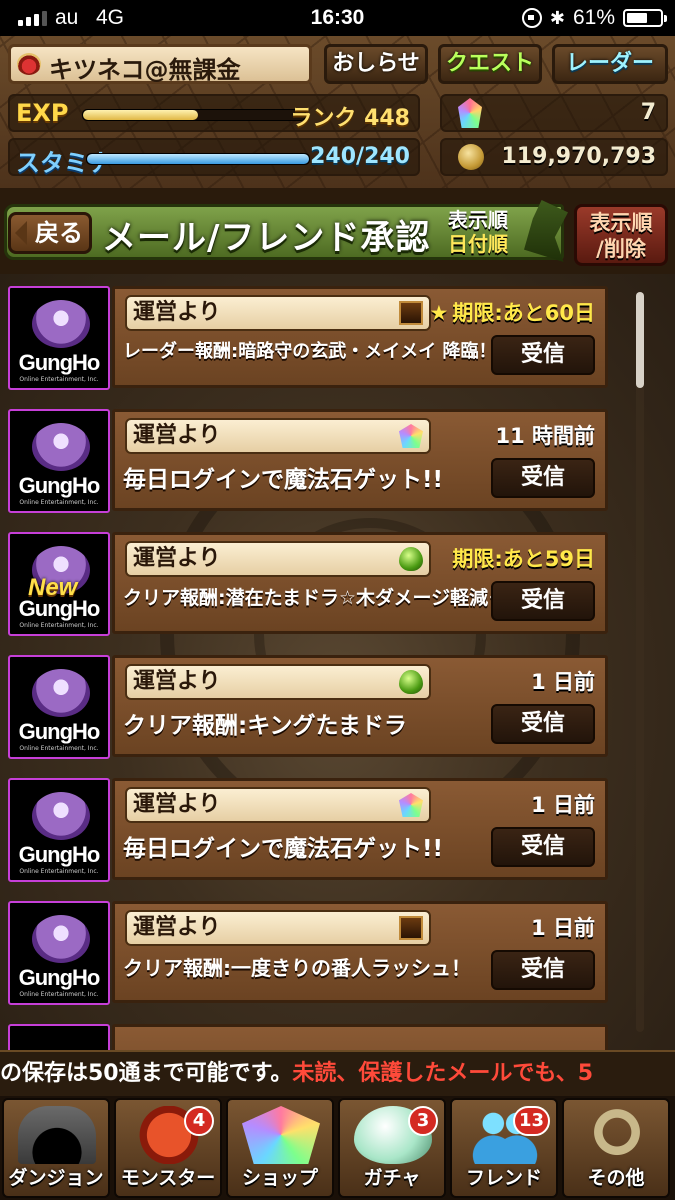 This screenshot has width=675, height=1200. Describe the element at coordinates (145, 70) in the screenshot. I see `player-name: キツネコ@無課金` at that location.